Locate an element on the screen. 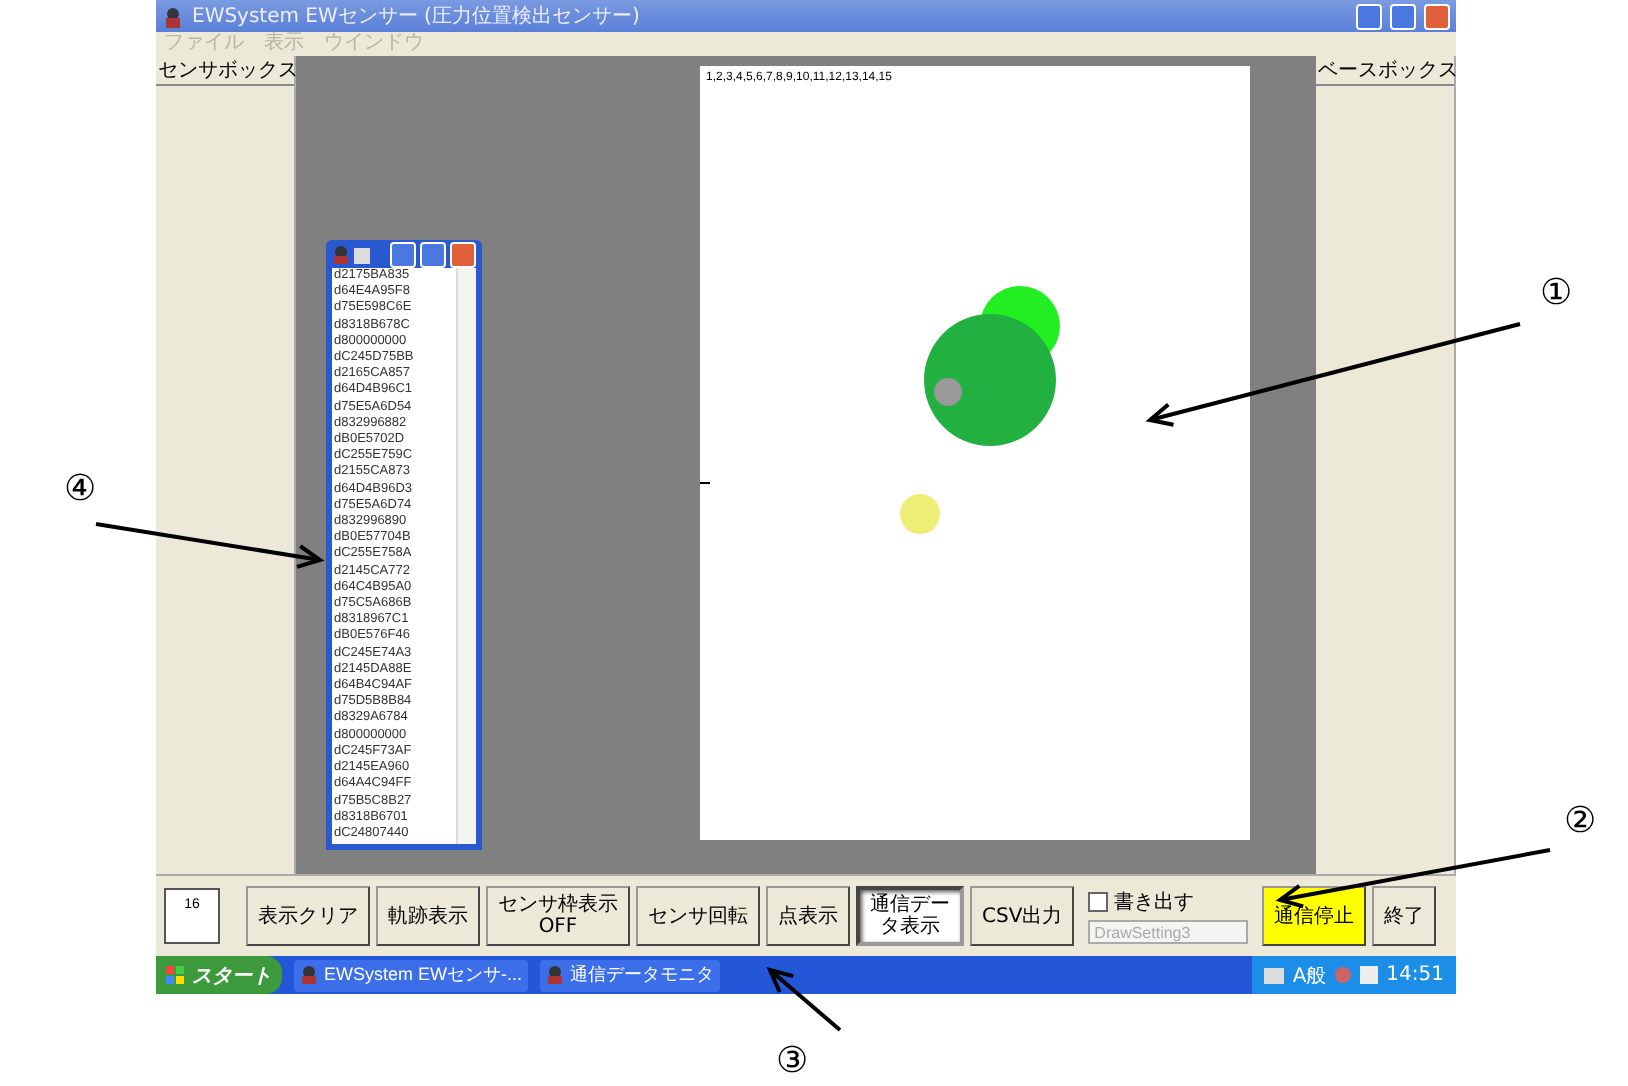 This screenshot has height=1086, width=1628. window-title: EWSystem EWセンサー (圧力位置検出センサー) is located at coordinates (417, 16).